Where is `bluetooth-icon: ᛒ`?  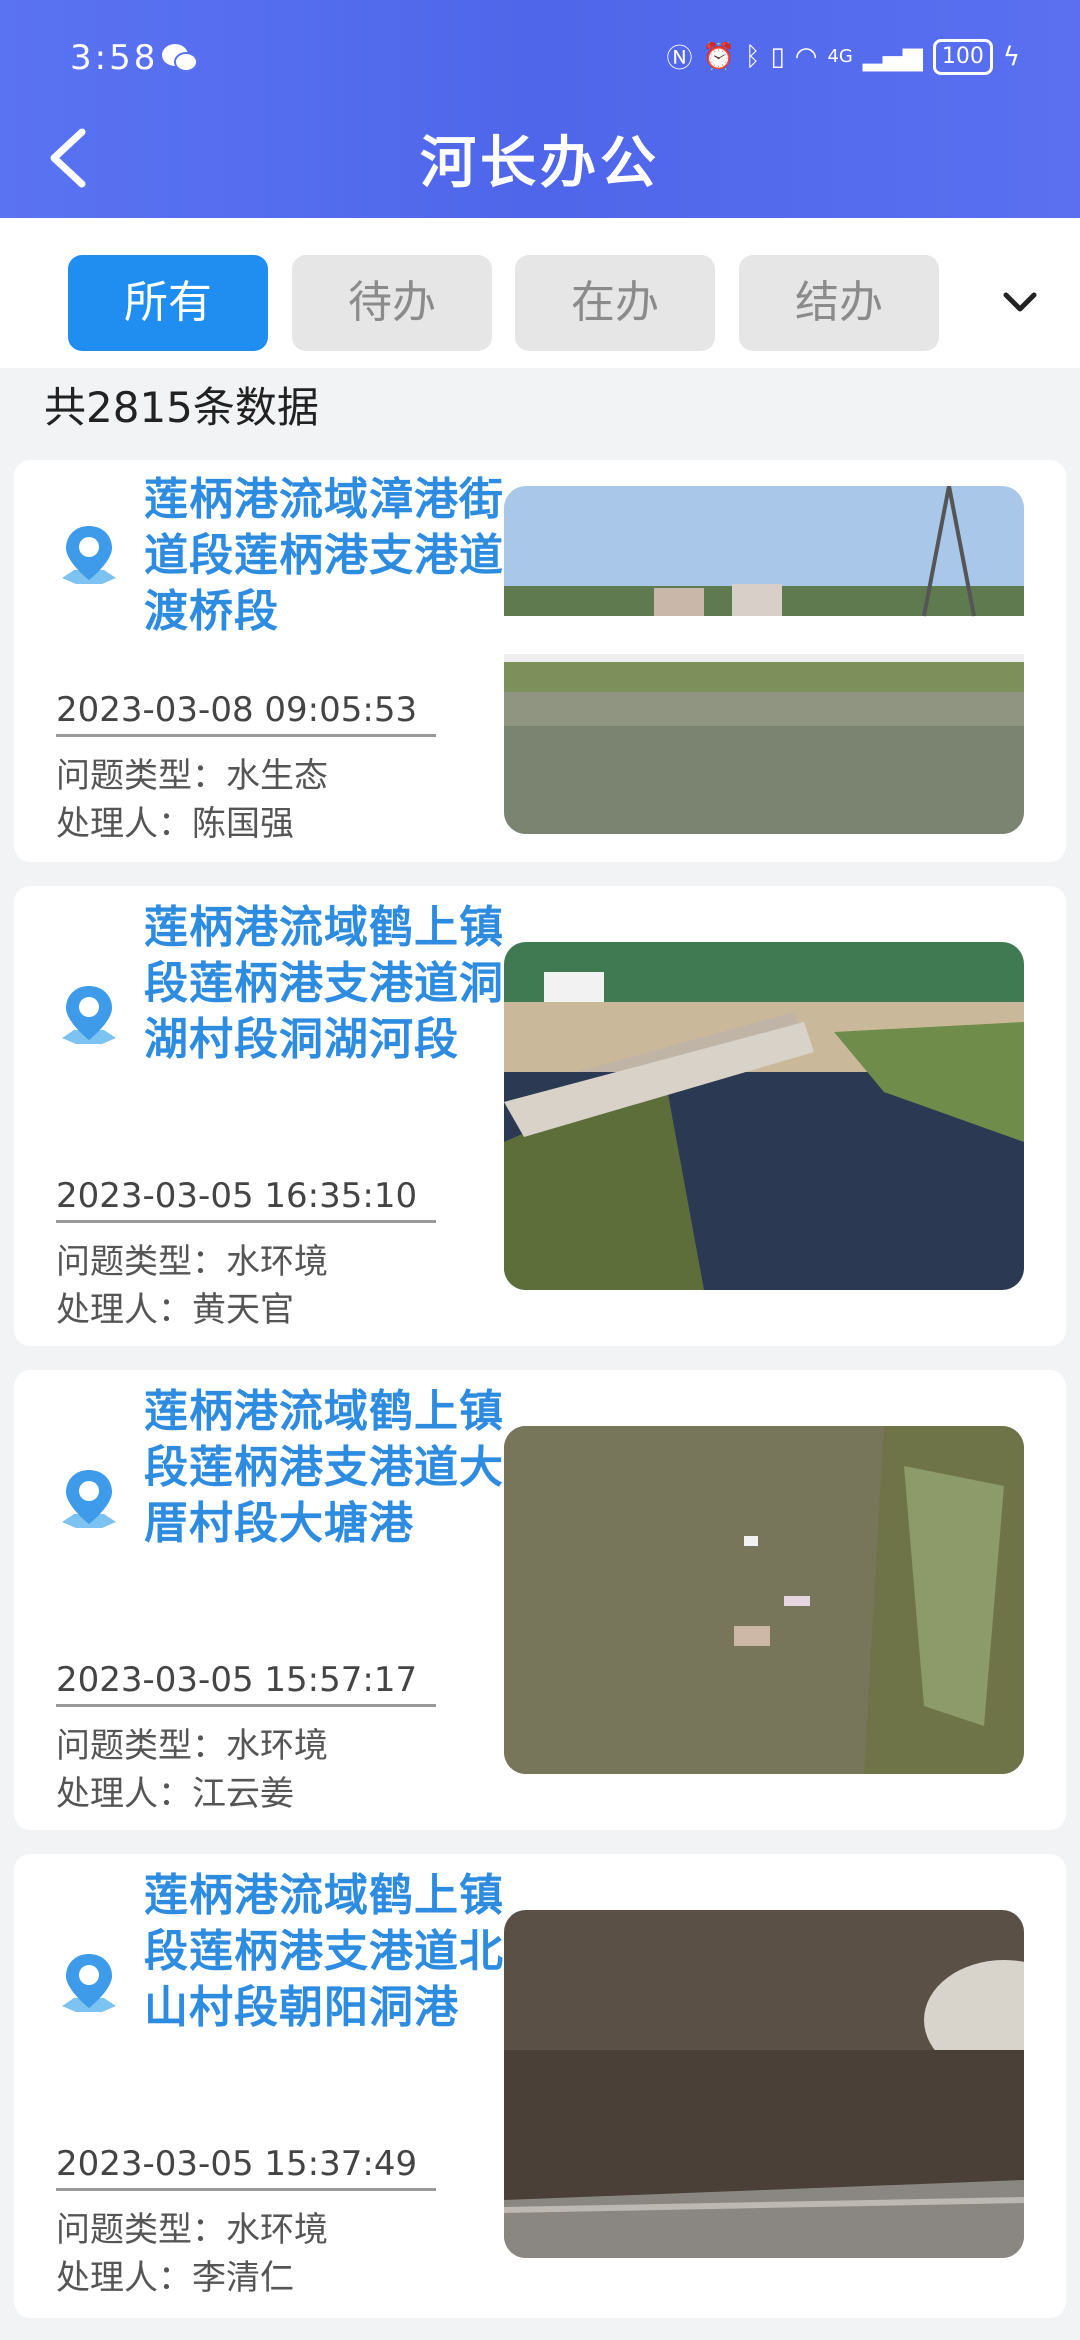
bluetooth-icon: ᛒ is located at coordinates (752, 56).